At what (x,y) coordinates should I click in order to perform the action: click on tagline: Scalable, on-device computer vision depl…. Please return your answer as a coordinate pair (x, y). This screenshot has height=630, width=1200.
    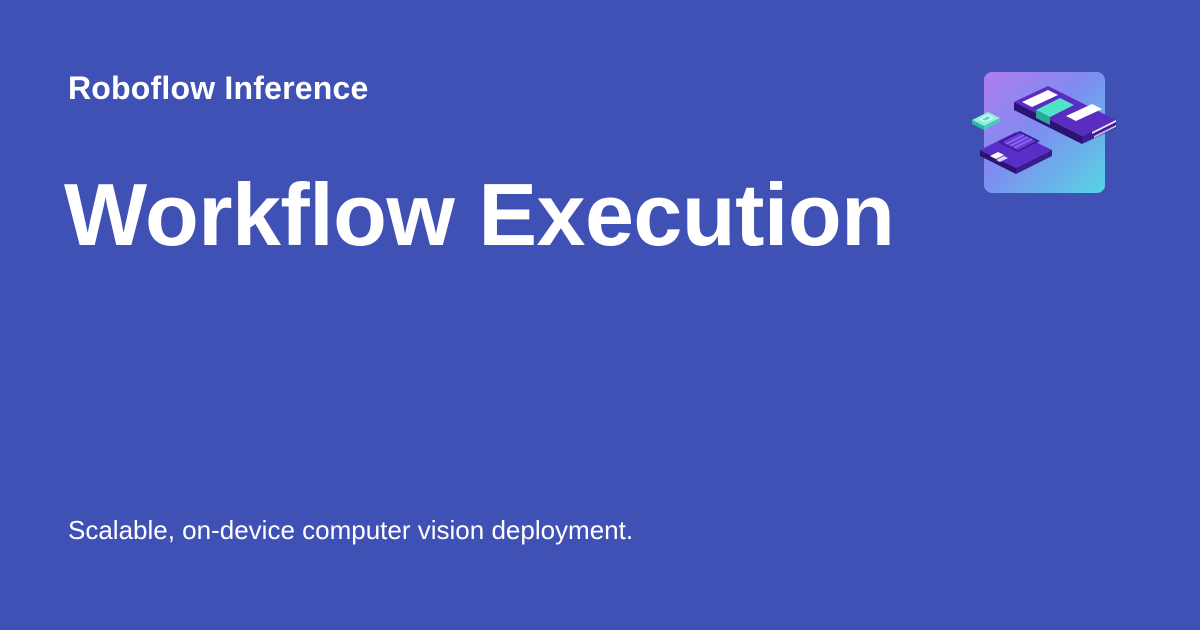
    Looking at the image, I should click on (351, 530).